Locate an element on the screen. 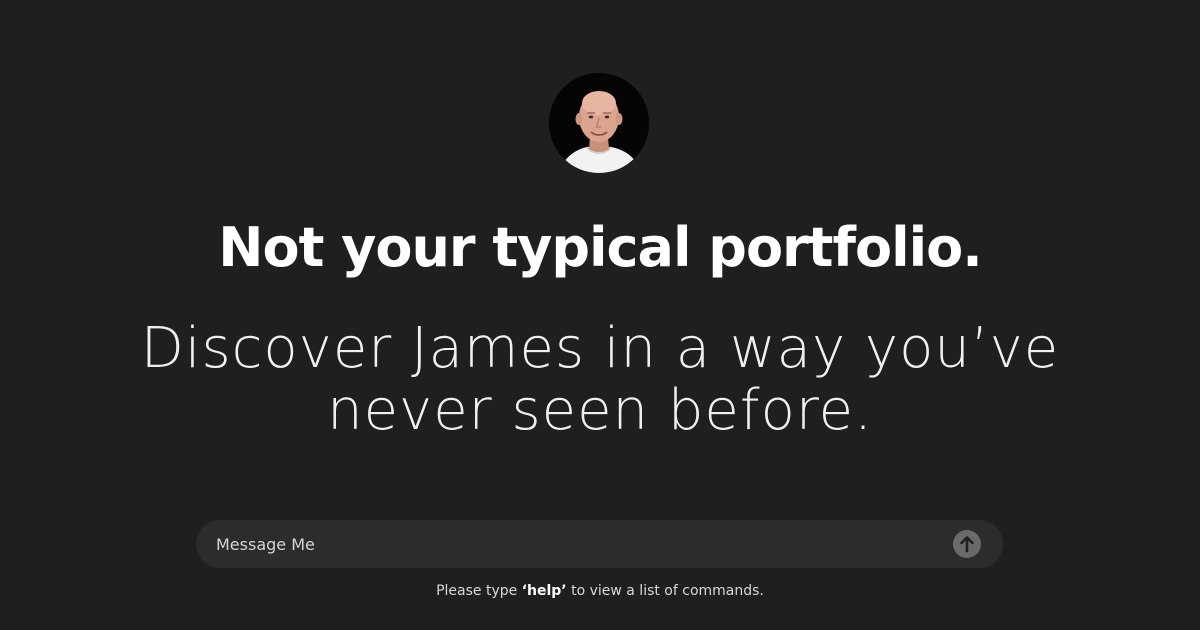  profile-photo is located at coordinates (599, 123).